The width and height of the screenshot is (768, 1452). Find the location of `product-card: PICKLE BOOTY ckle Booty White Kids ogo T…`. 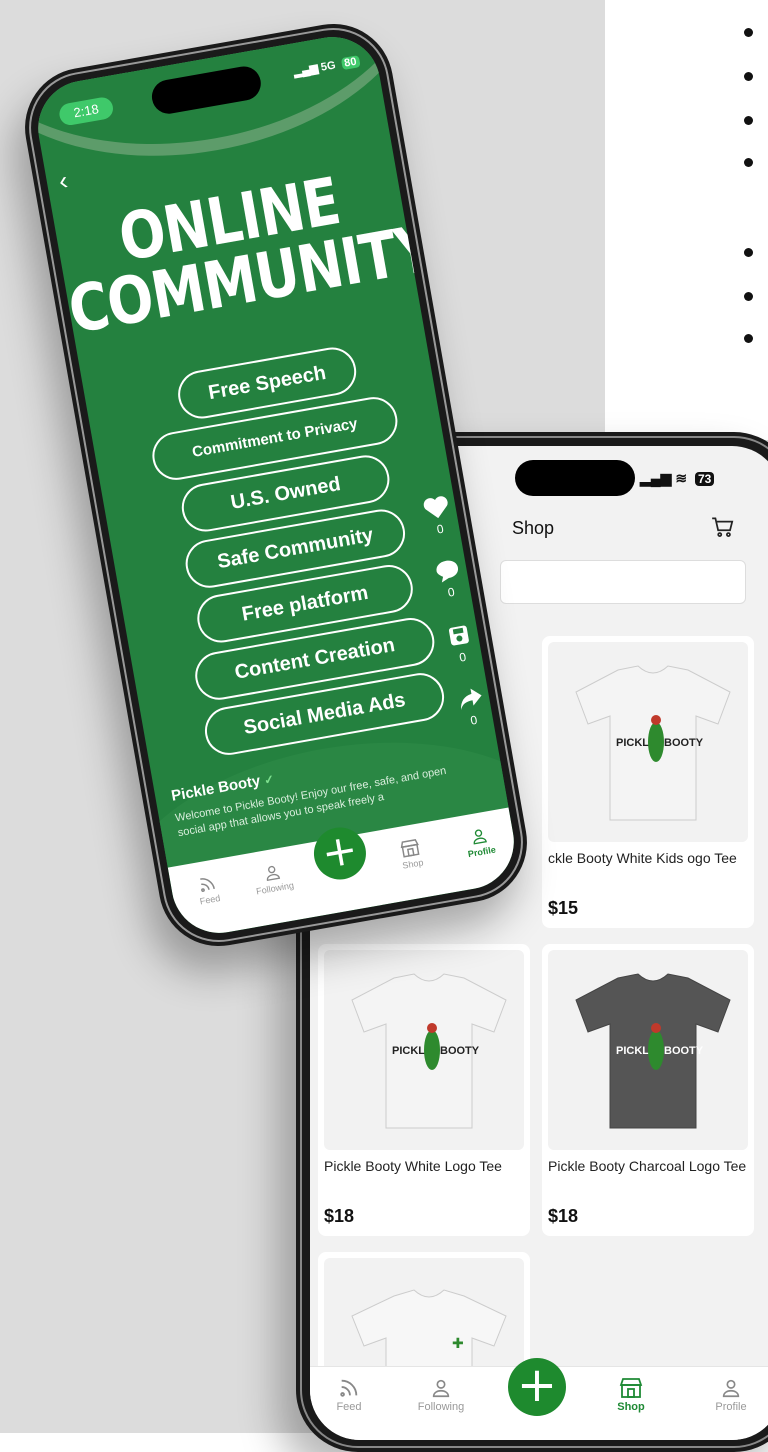

product-card: PICKLE BOOTY ckle Booty White Kids ogo T… is located at coordinates (648, 782).